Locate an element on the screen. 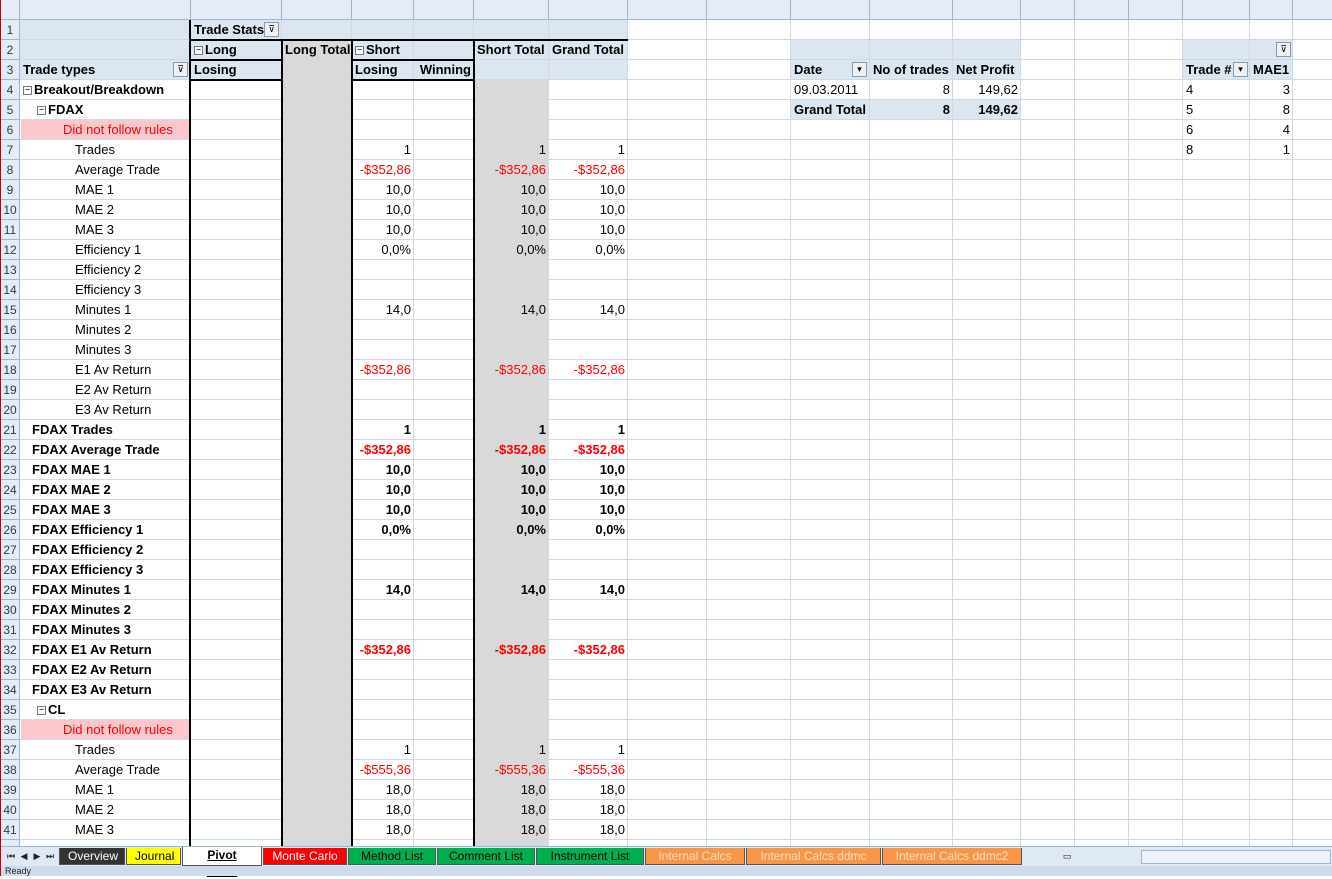  column-header-d is located at coordinates (383, 10).